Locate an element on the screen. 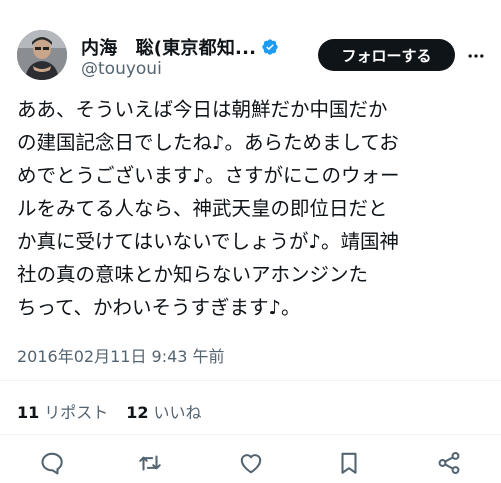 Image resolution: width=501 pixels, height=483 pixels. more-options-icon is located at coordinates (476, 56).